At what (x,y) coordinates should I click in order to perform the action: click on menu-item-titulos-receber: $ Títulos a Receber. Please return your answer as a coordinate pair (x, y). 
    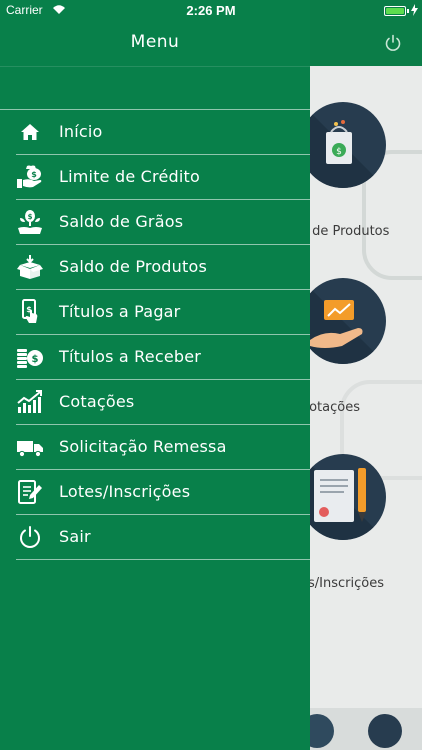
    Looking at the image, I should click on (163, 357).